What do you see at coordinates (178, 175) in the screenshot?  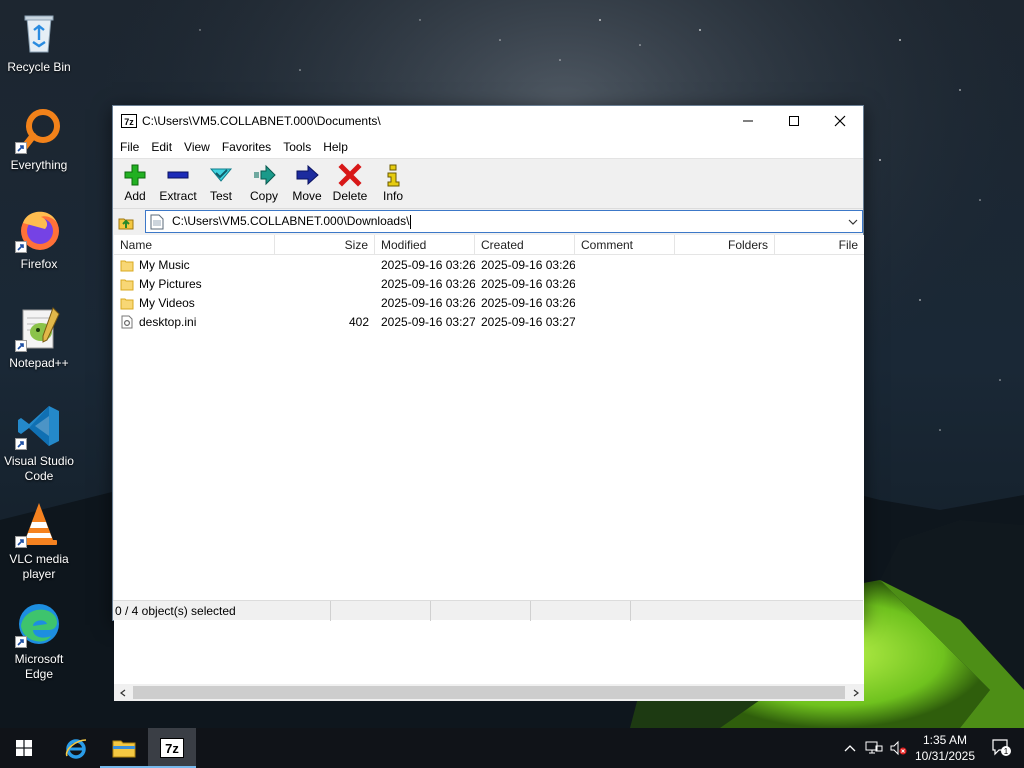 I see `extract-icon` at bounding box center [178, 175].